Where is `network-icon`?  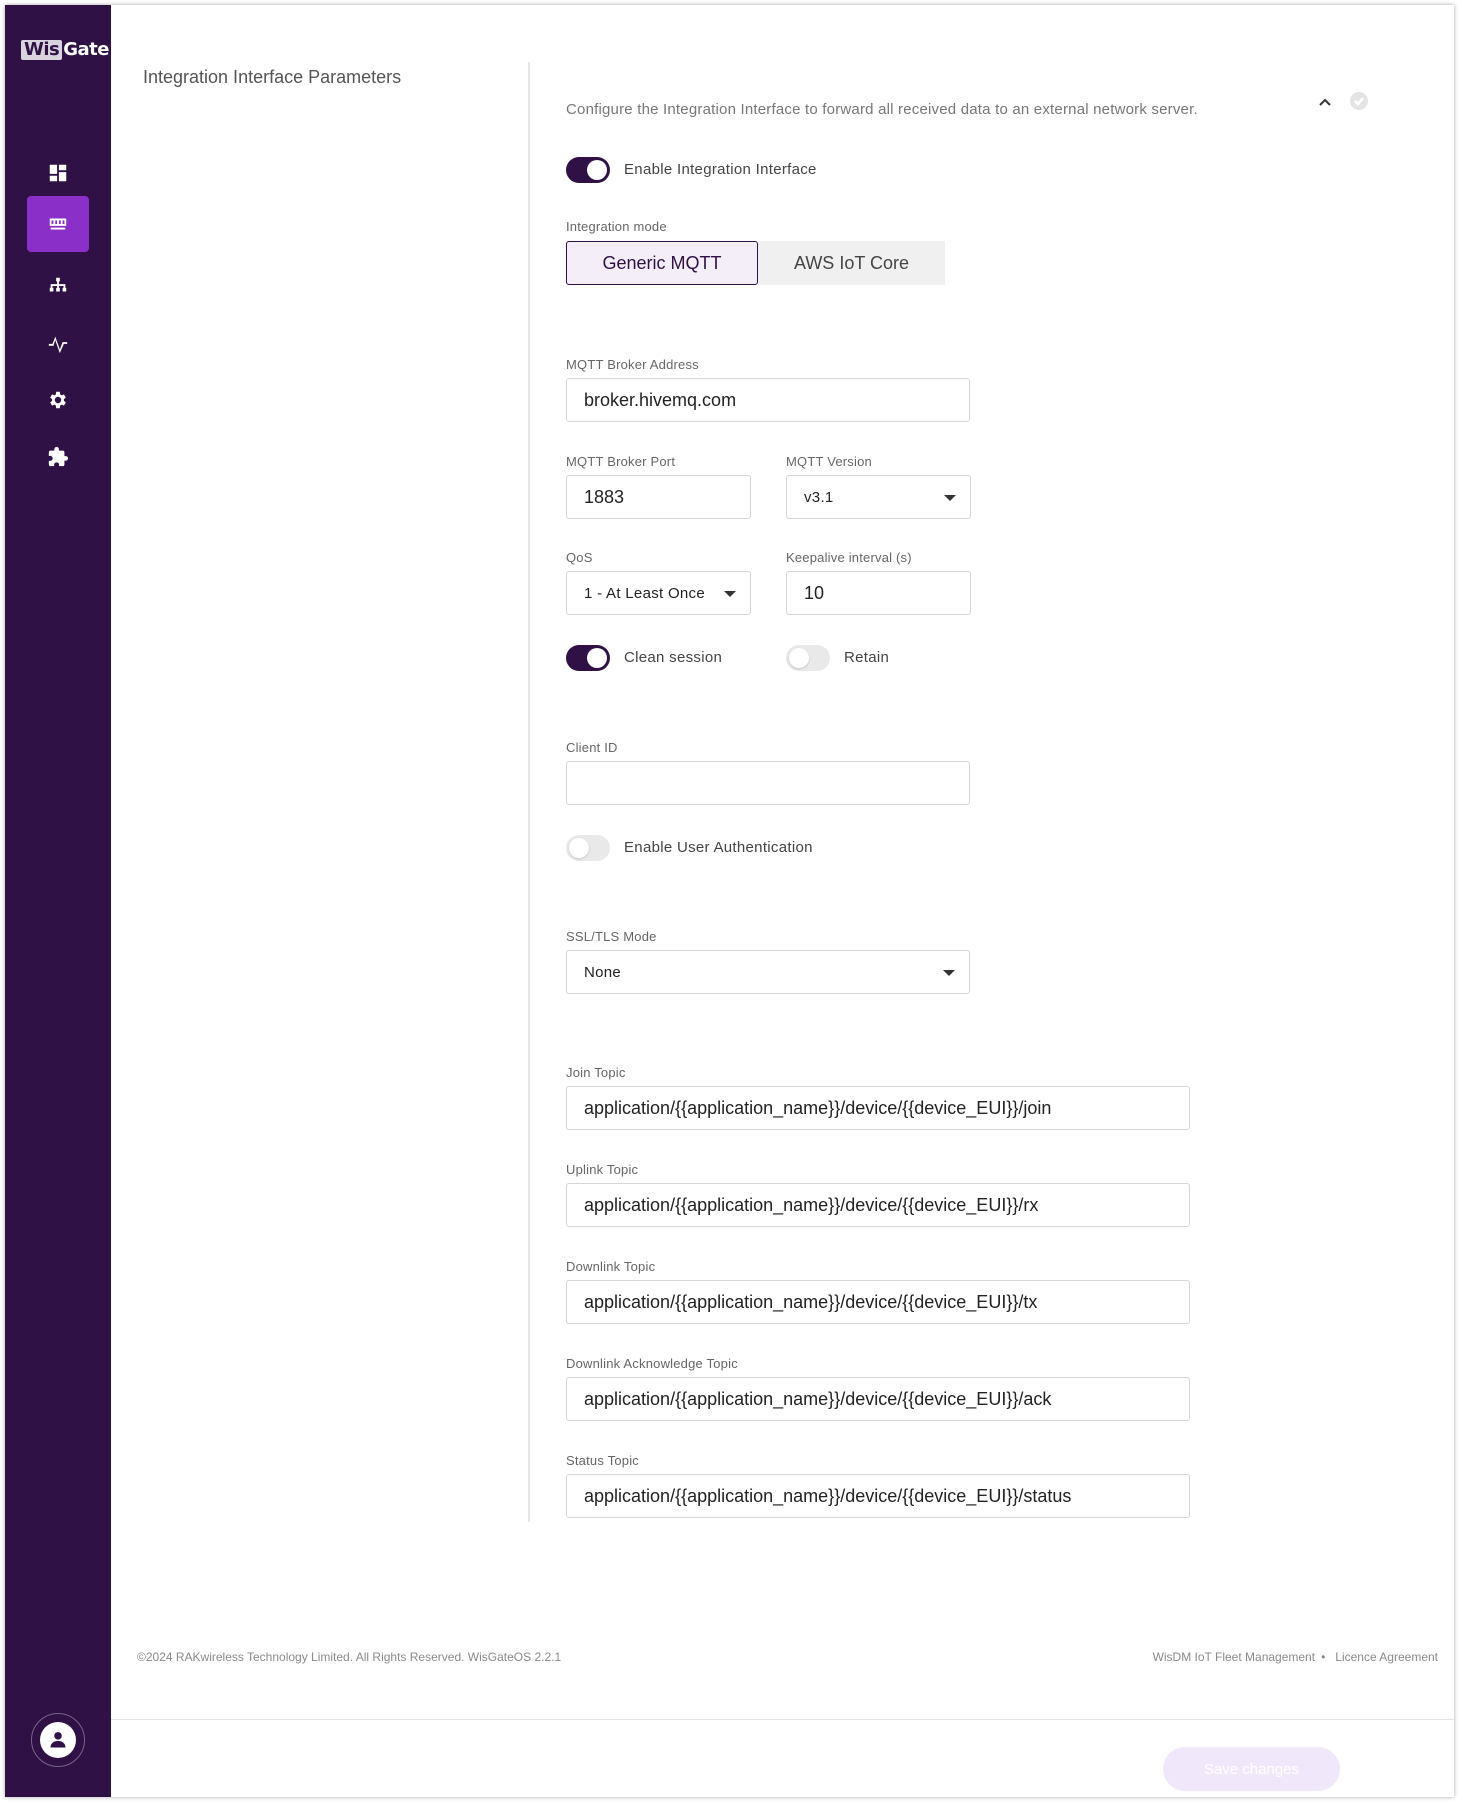
network-icon is located at coordinates (58, 284).